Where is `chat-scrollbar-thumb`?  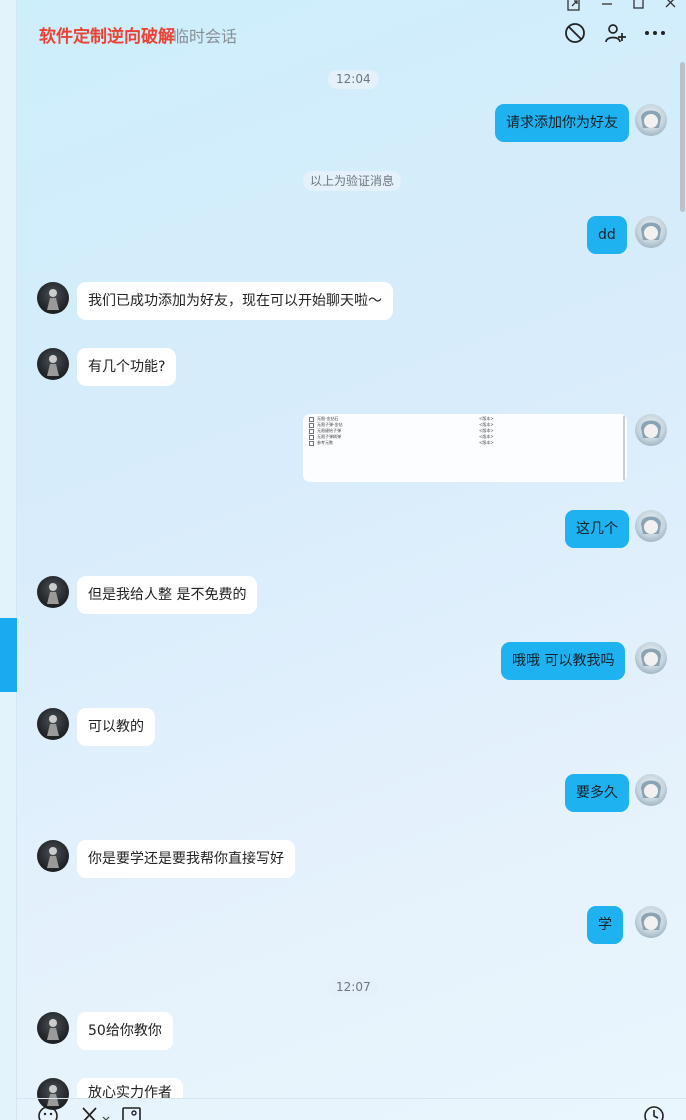 chat-scrollbar-thumb is located at coordinates (682, 137).